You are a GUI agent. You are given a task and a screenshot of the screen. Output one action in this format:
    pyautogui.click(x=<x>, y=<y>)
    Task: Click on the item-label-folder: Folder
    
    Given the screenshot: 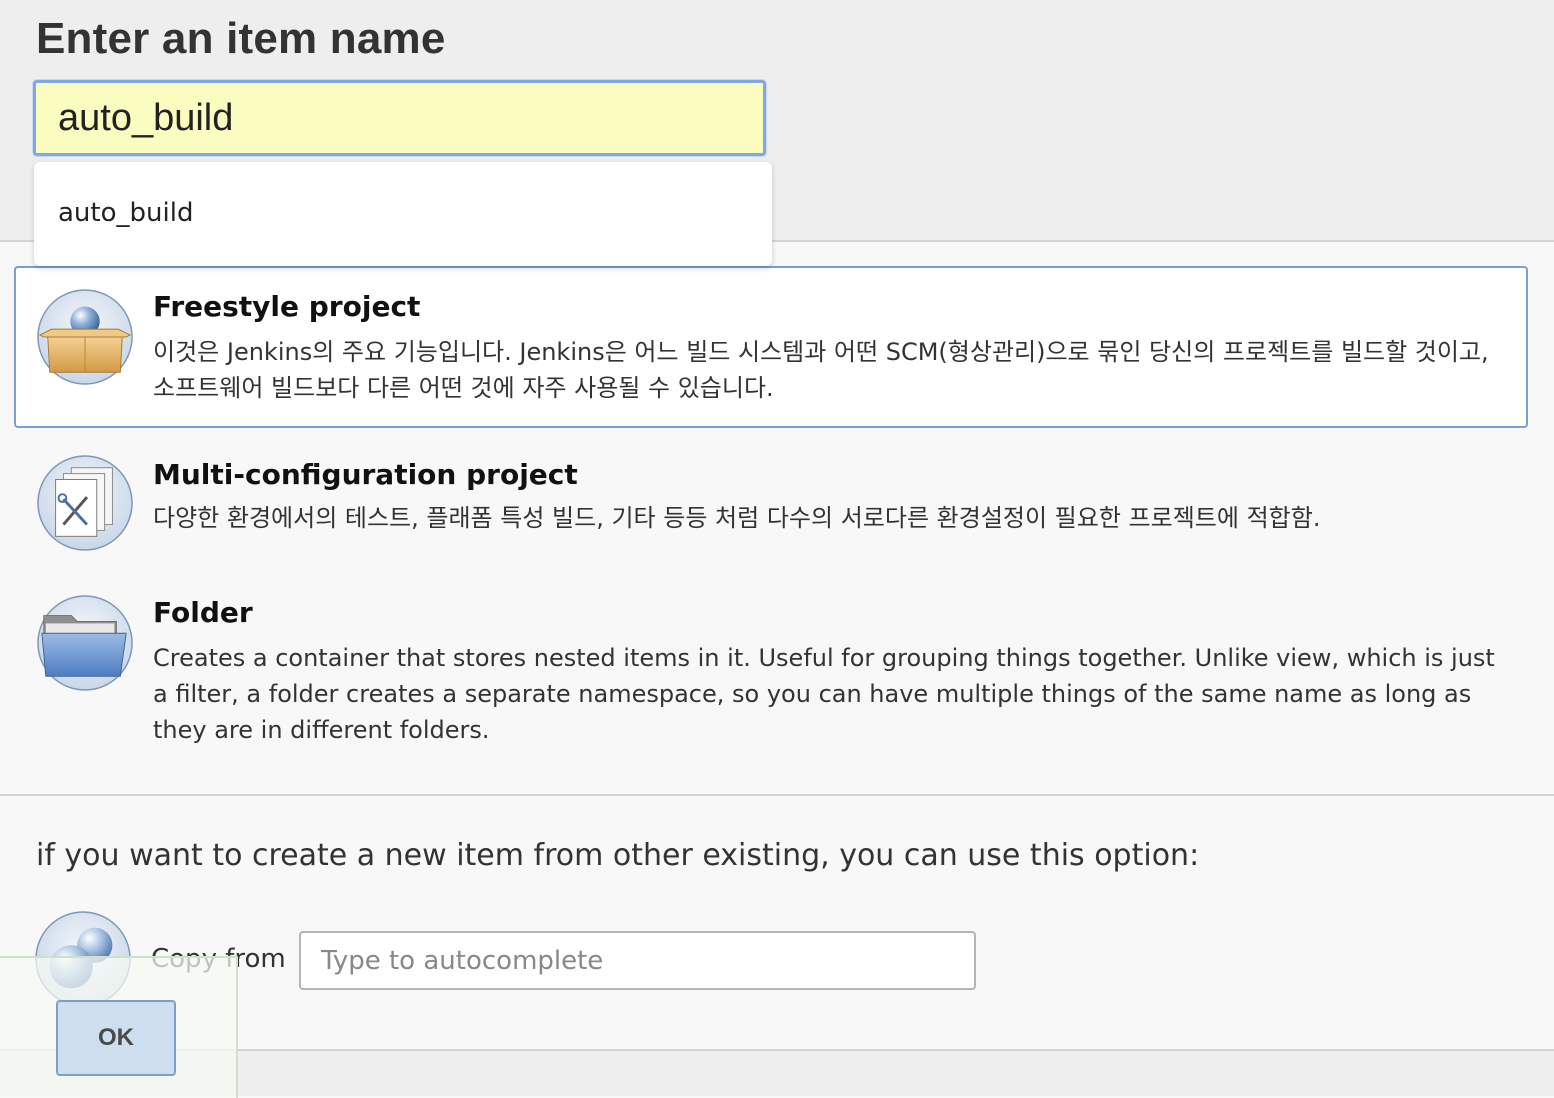 What is the action you would take?
    pyautogui.click(x=203, y=612)
    